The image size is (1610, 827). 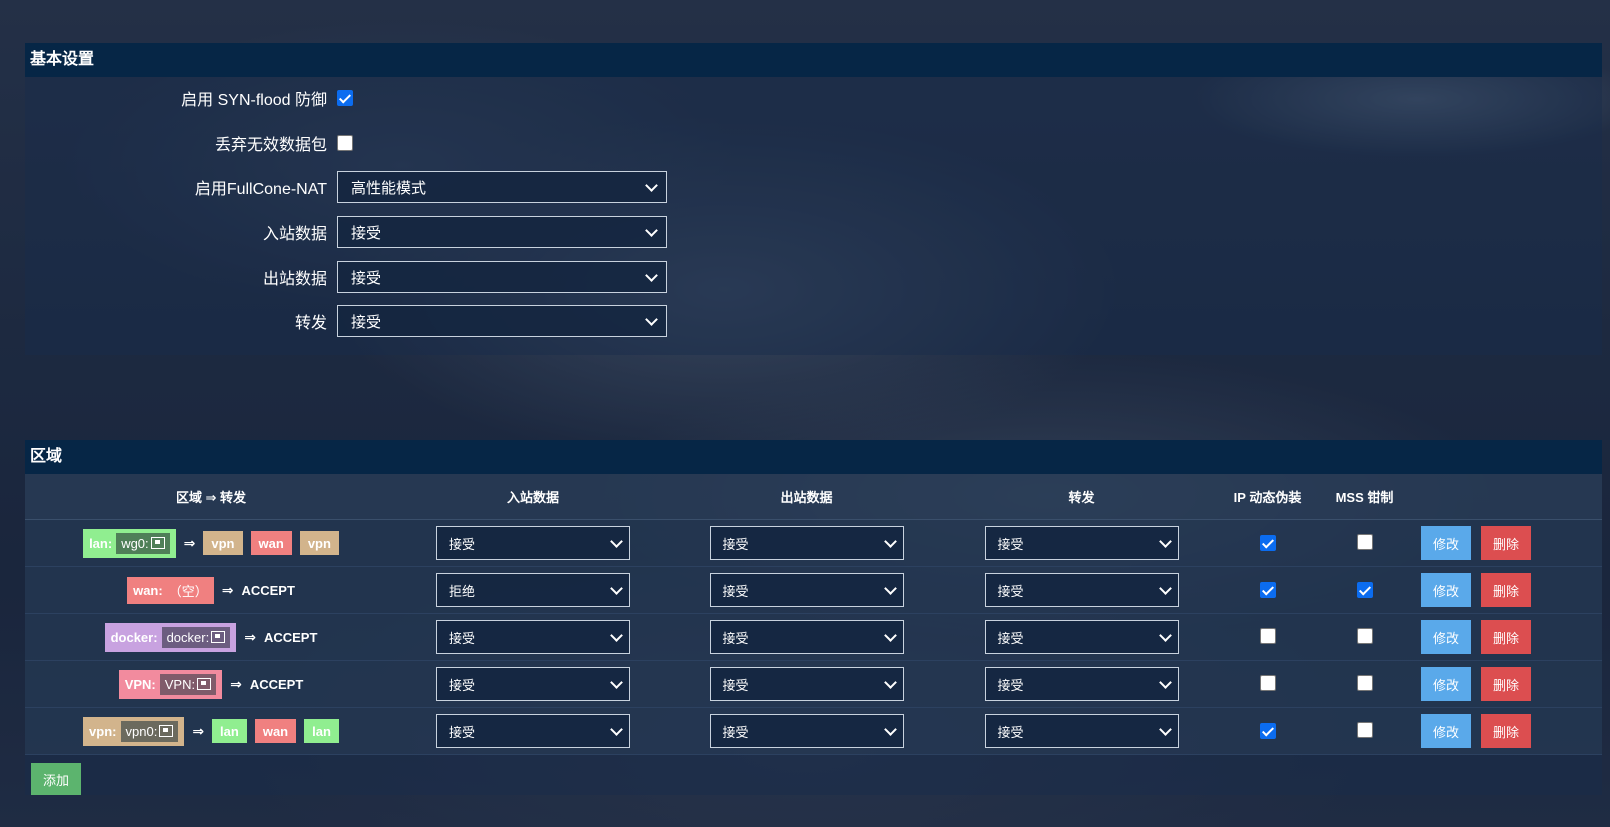 I want to click on input-select: 接受, so click(x=502, y=232).